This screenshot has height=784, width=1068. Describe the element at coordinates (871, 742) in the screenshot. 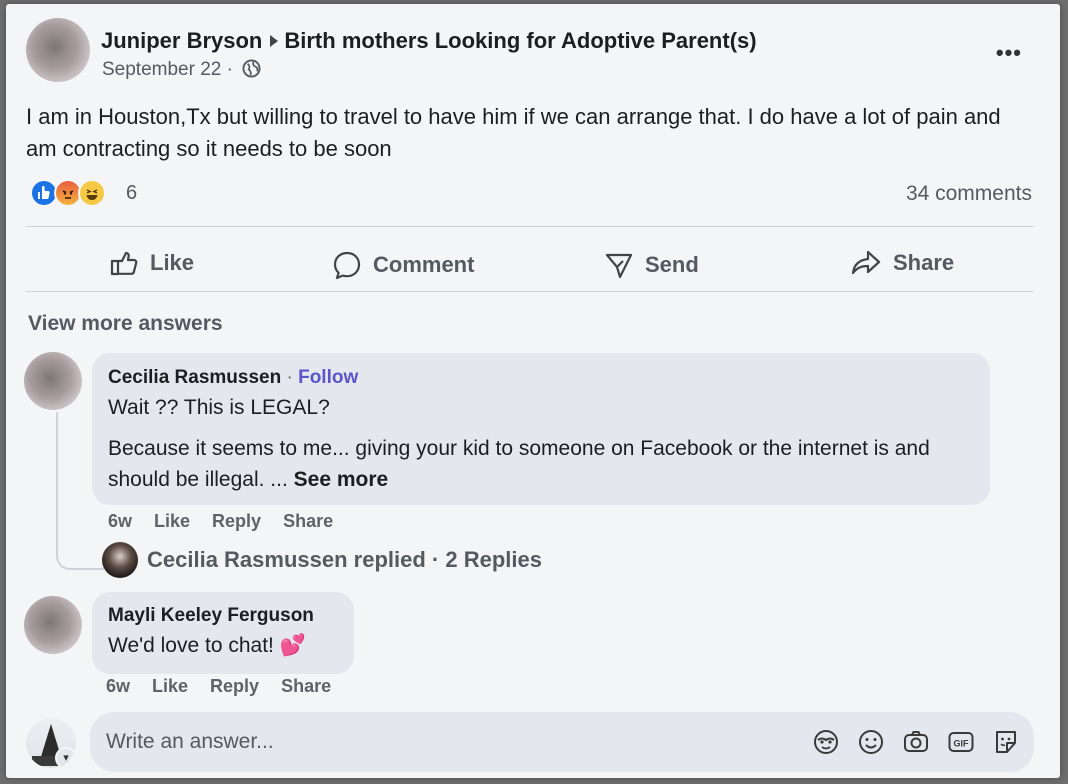

I see `emoji-icon` at that location.